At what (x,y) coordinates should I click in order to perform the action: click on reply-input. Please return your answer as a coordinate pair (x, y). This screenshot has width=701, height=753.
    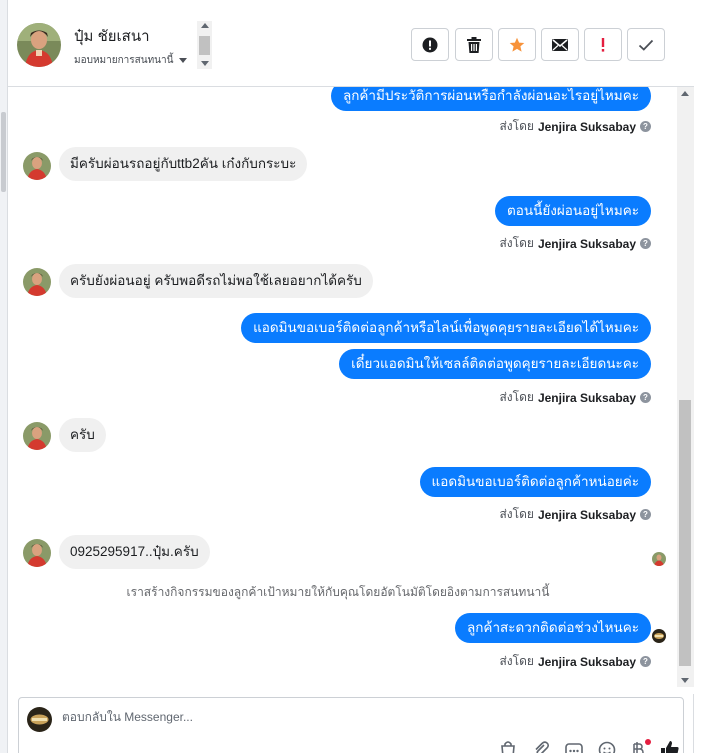
    Looking at the image, I should click on (262, 717).